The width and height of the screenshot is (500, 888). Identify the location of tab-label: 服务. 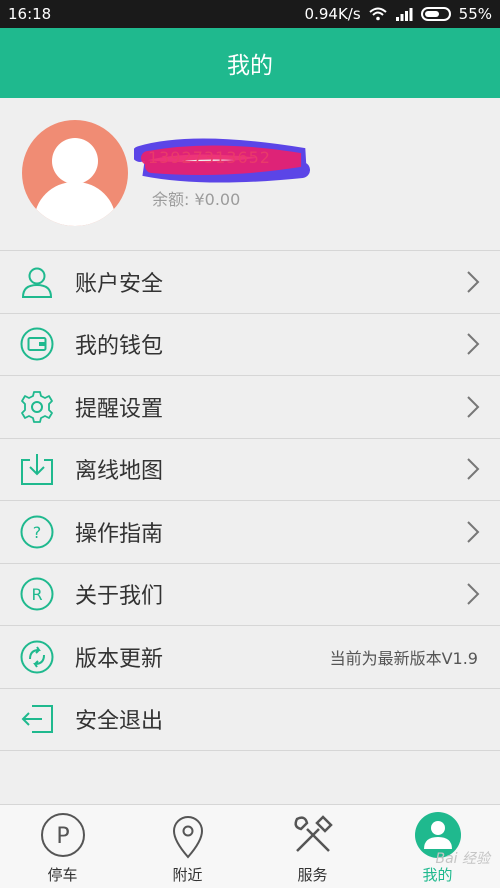
(312, 875).